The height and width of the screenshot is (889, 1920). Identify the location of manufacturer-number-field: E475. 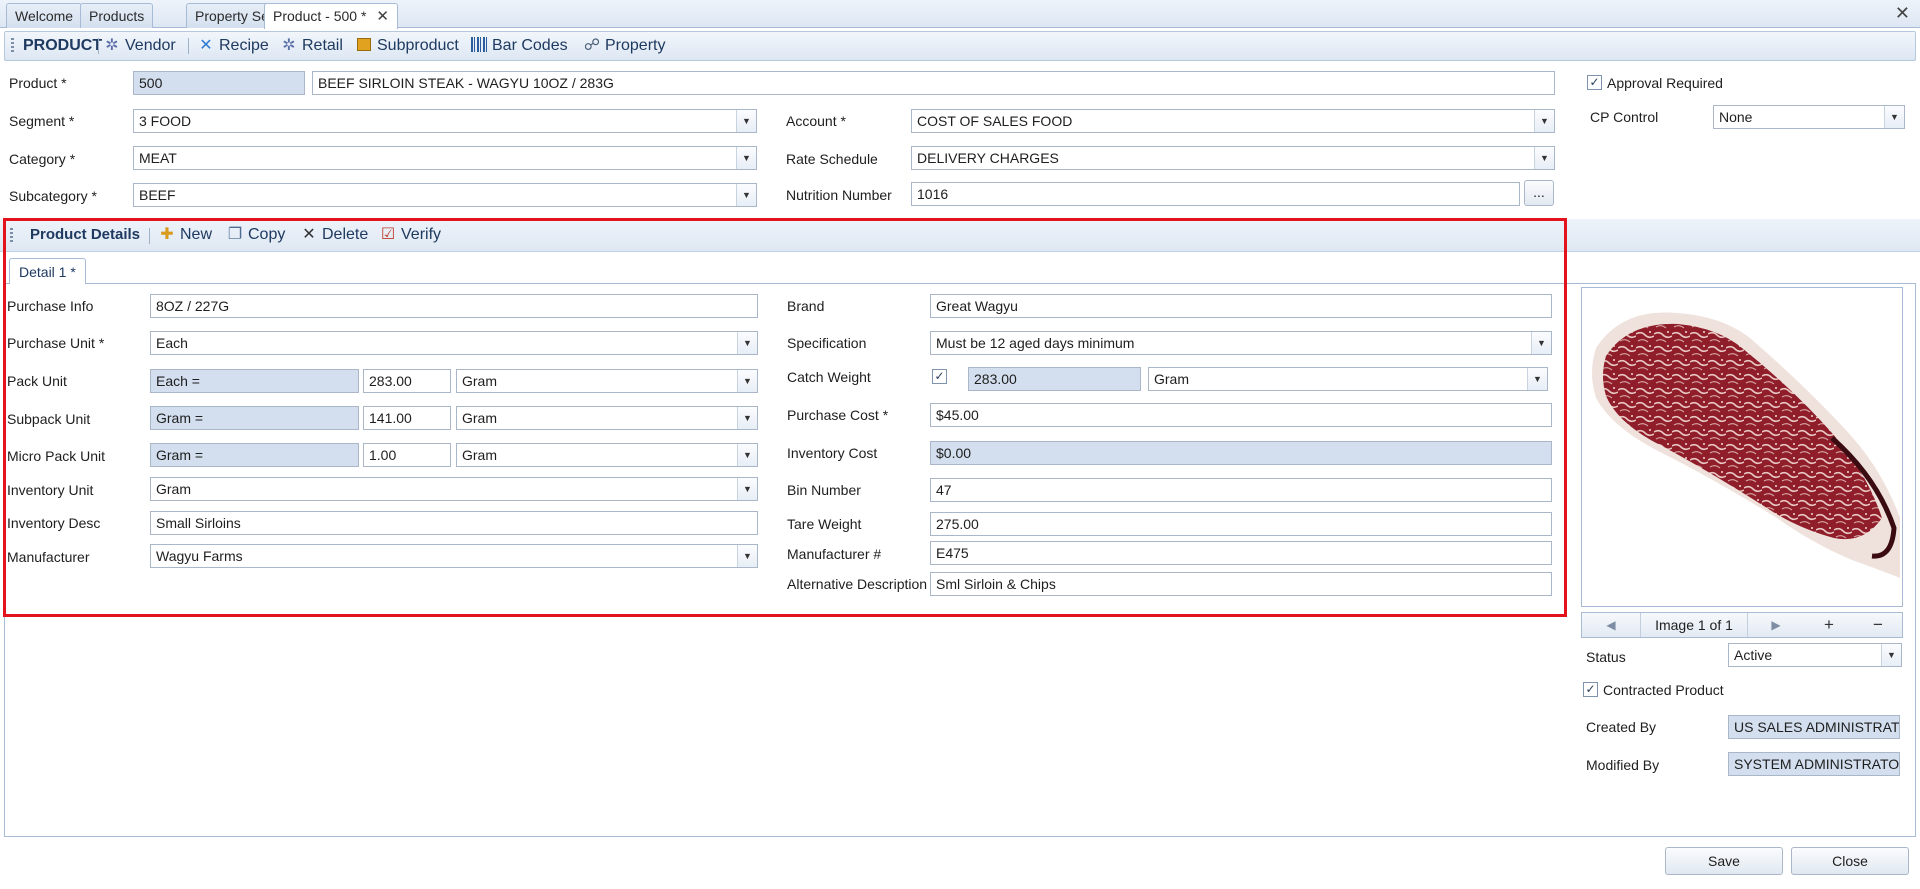
(1241, 553).